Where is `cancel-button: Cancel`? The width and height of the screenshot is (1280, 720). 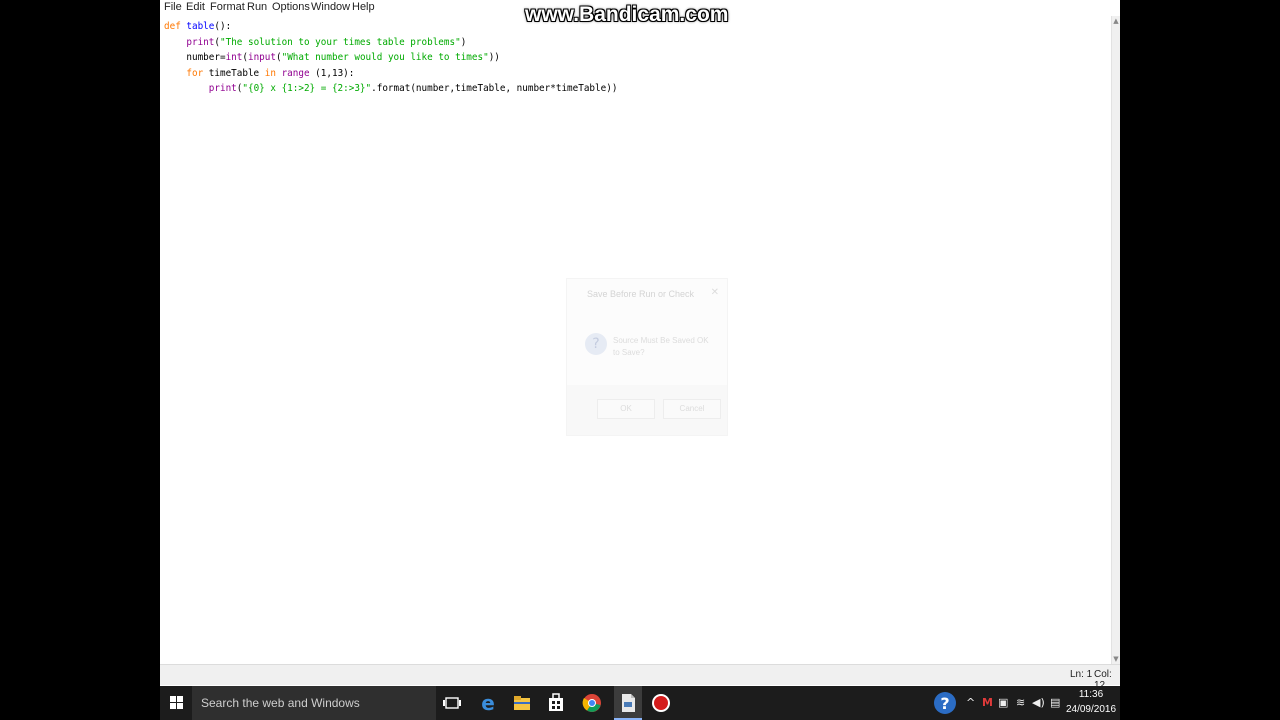
cancel-button: Cancel is located at coordinates (692, 409).